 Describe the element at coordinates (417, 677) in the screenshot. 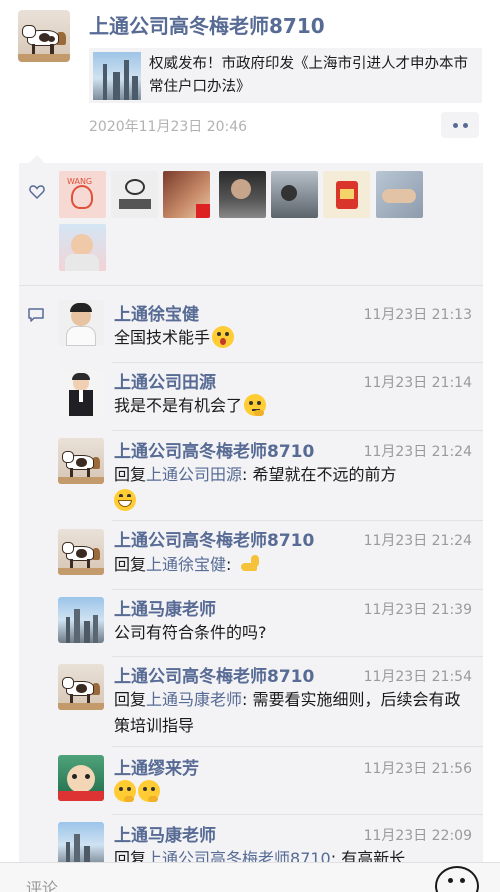

I see `comment-time: 11月23日 21:54` at that location.